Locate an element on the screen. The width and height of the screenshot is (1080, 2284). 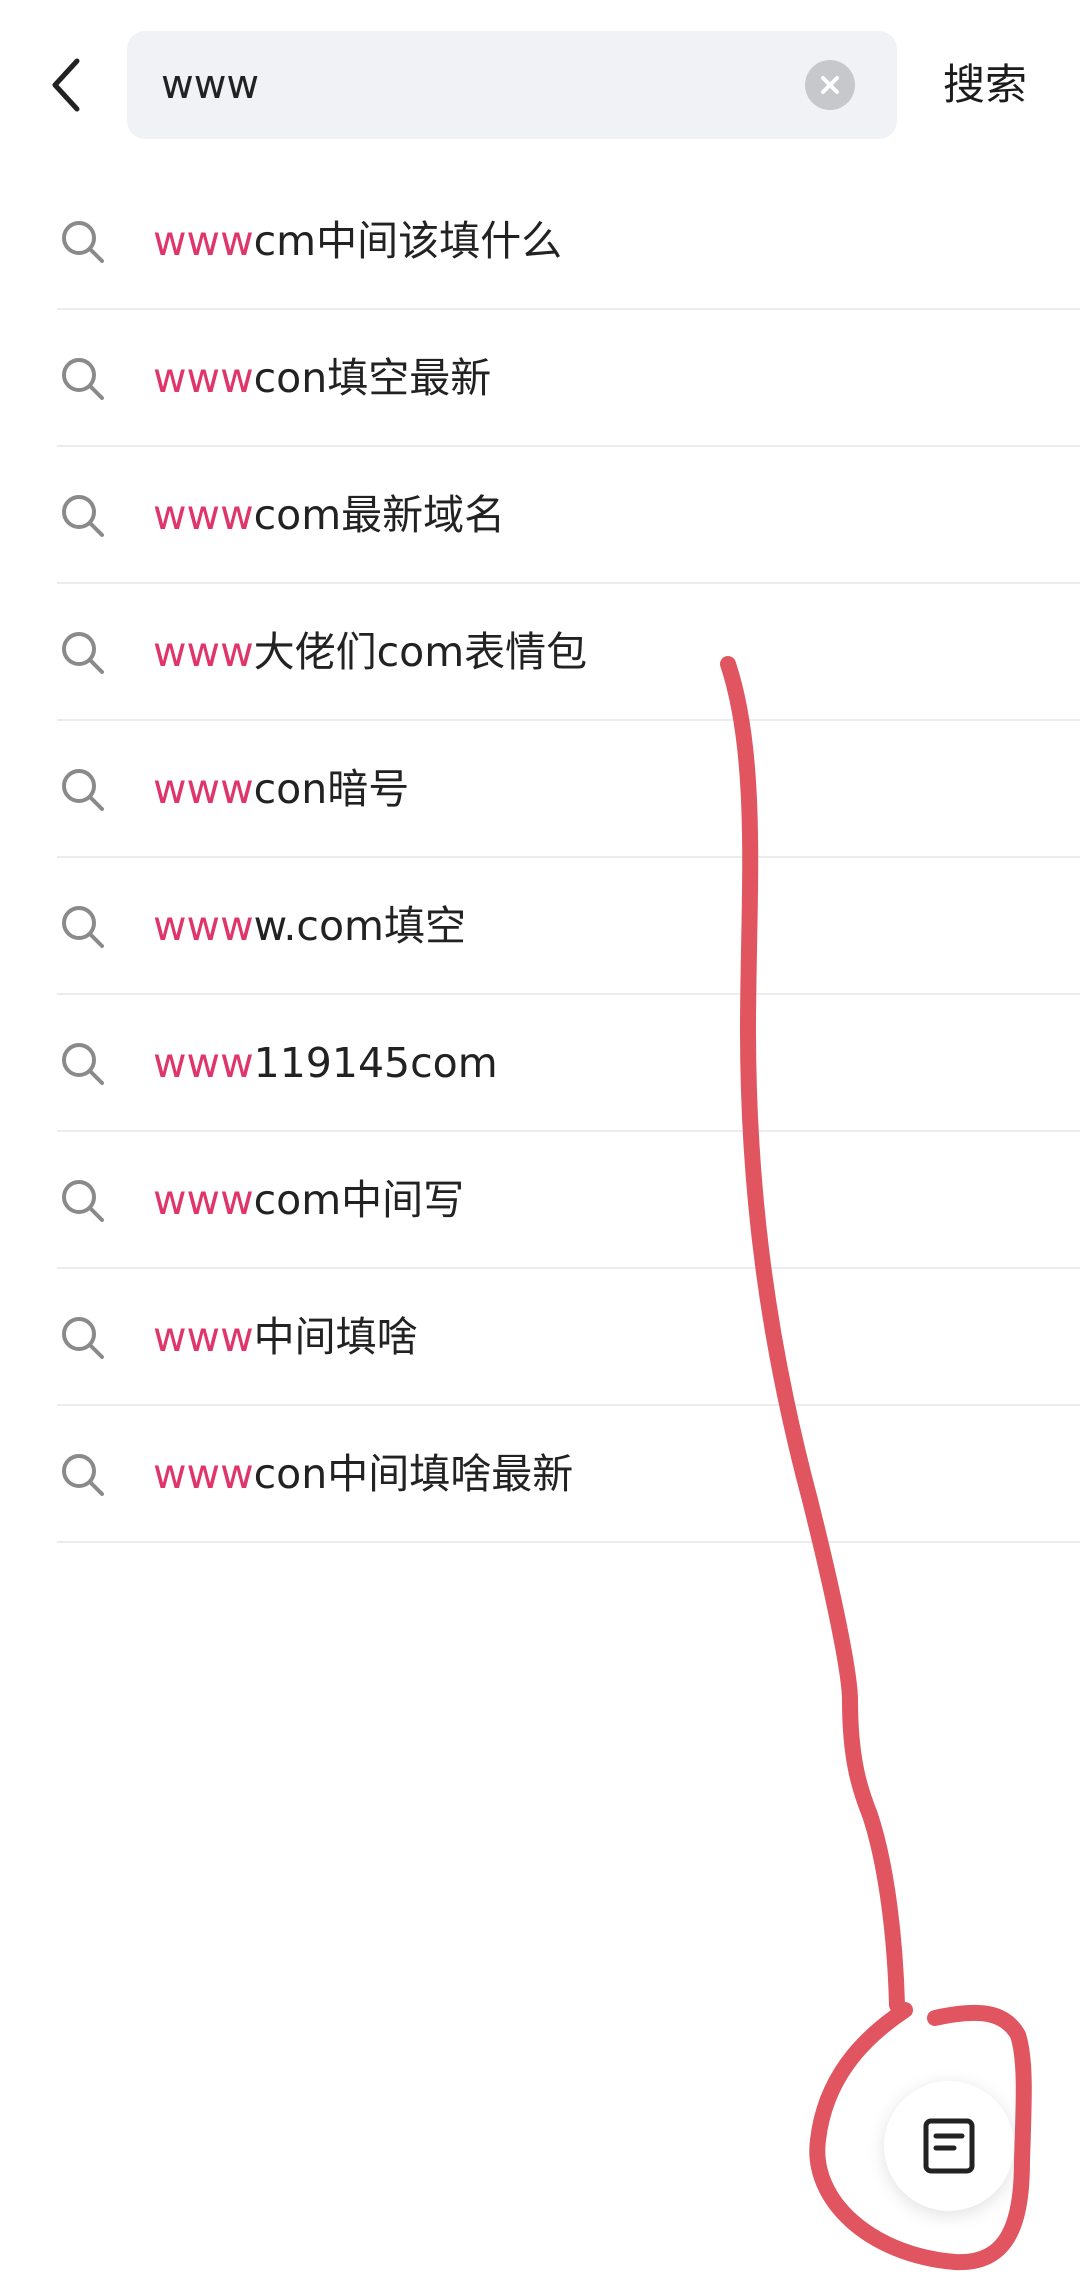
floating-document-button is located at coordinates (949, 2146).